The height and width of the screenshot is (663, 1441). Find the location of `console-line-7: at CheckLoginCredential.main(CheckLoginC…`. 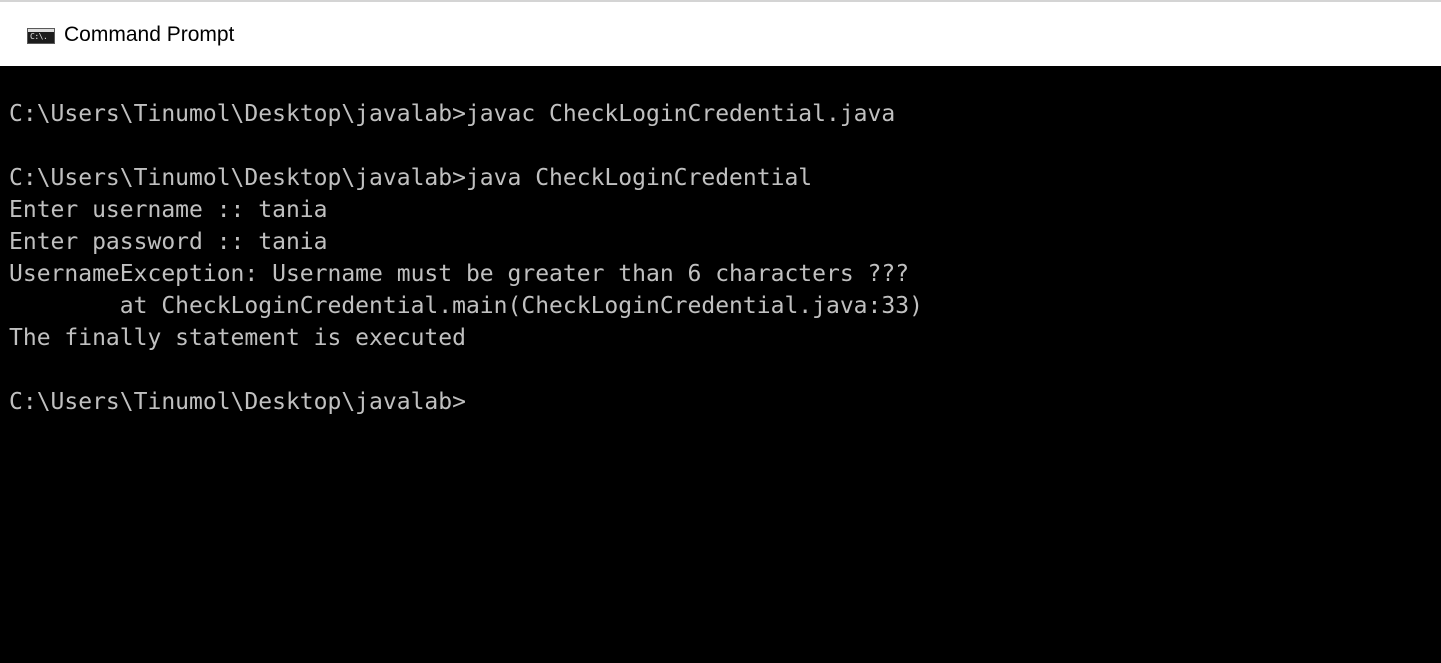

console-line-7: at CheckLoginCredential.main(CheckLoginC… is located at coordinates (466, 306).